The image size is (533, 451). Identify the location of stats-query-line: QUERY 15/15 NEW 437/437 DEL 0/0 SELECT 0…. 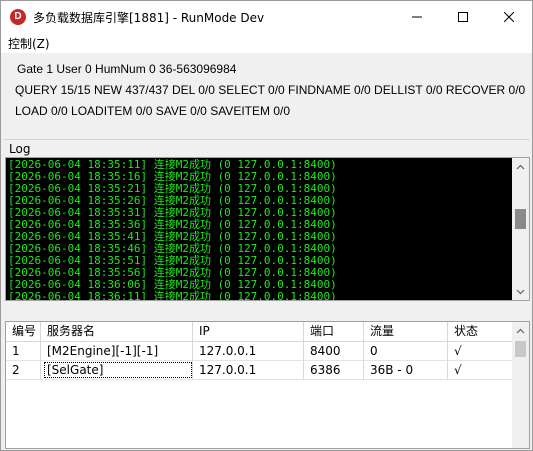
(270, 90).